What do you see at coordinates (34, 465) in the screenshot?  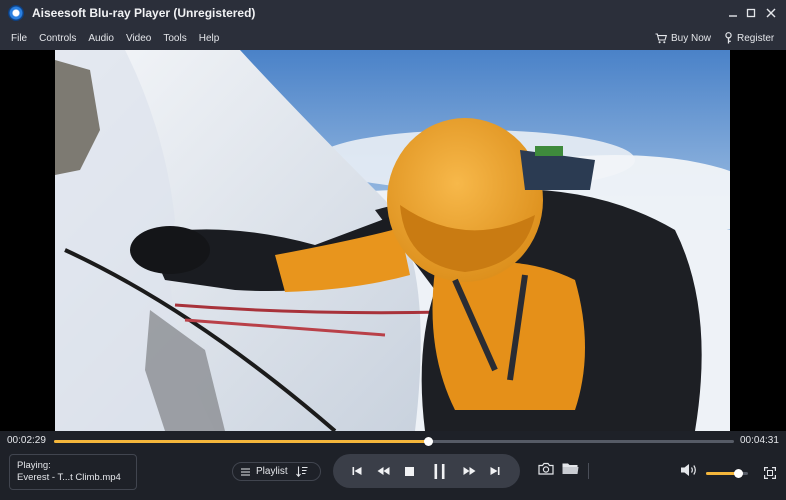 I see `now-playing-label: Playing:` at bounding box center [34, 465].